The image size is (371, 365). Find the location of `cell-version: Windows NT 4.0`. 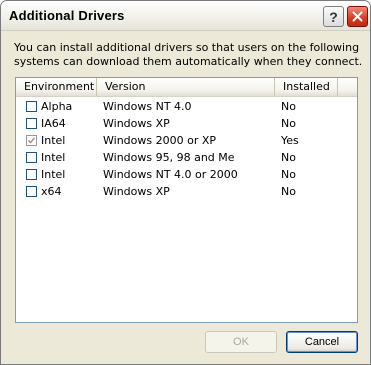

cell-version: Windows NT 4.0 is located at coordinates (147, 106).